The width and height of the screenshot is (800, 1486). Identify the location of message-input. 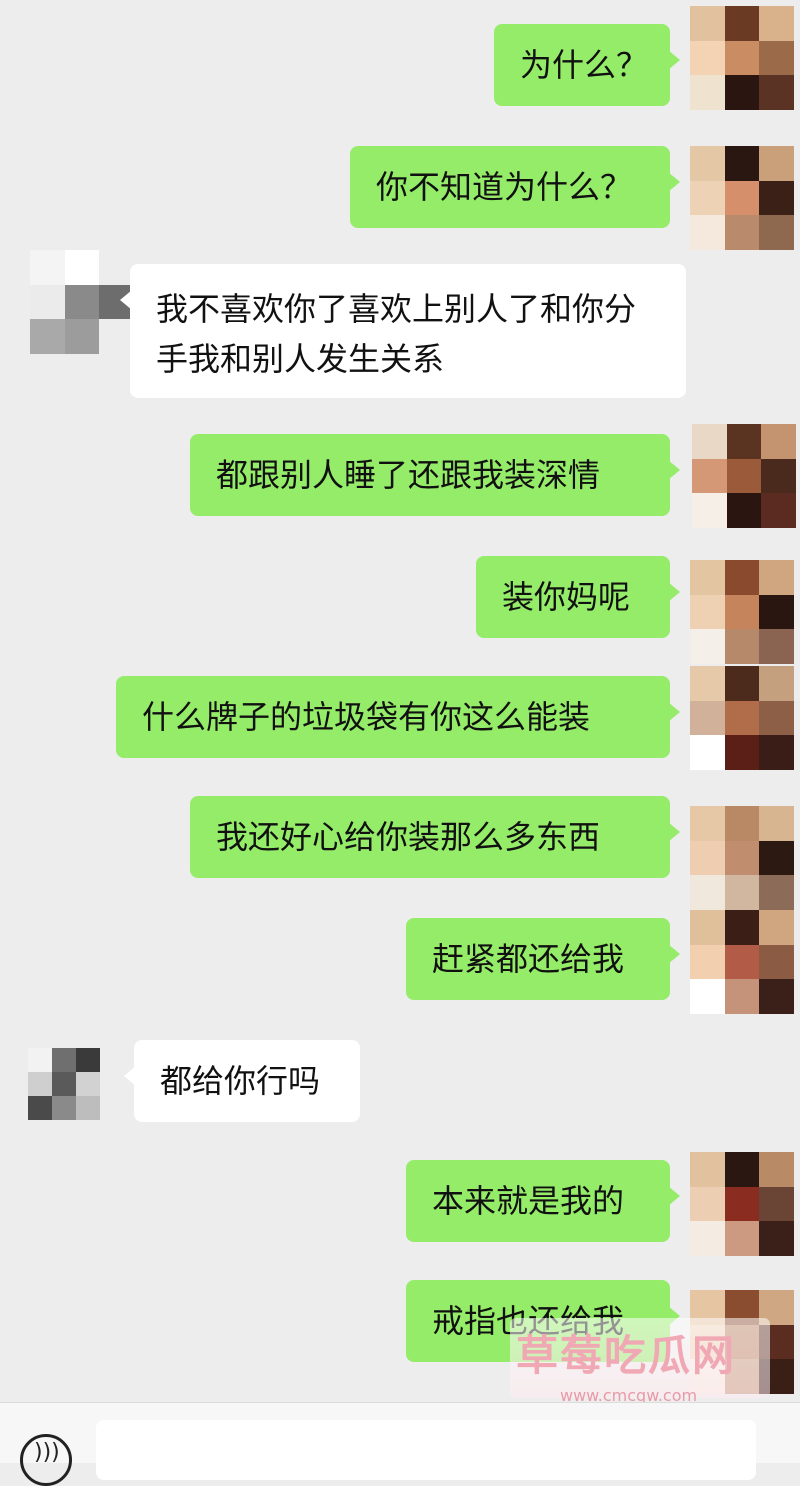
(426, 1450).